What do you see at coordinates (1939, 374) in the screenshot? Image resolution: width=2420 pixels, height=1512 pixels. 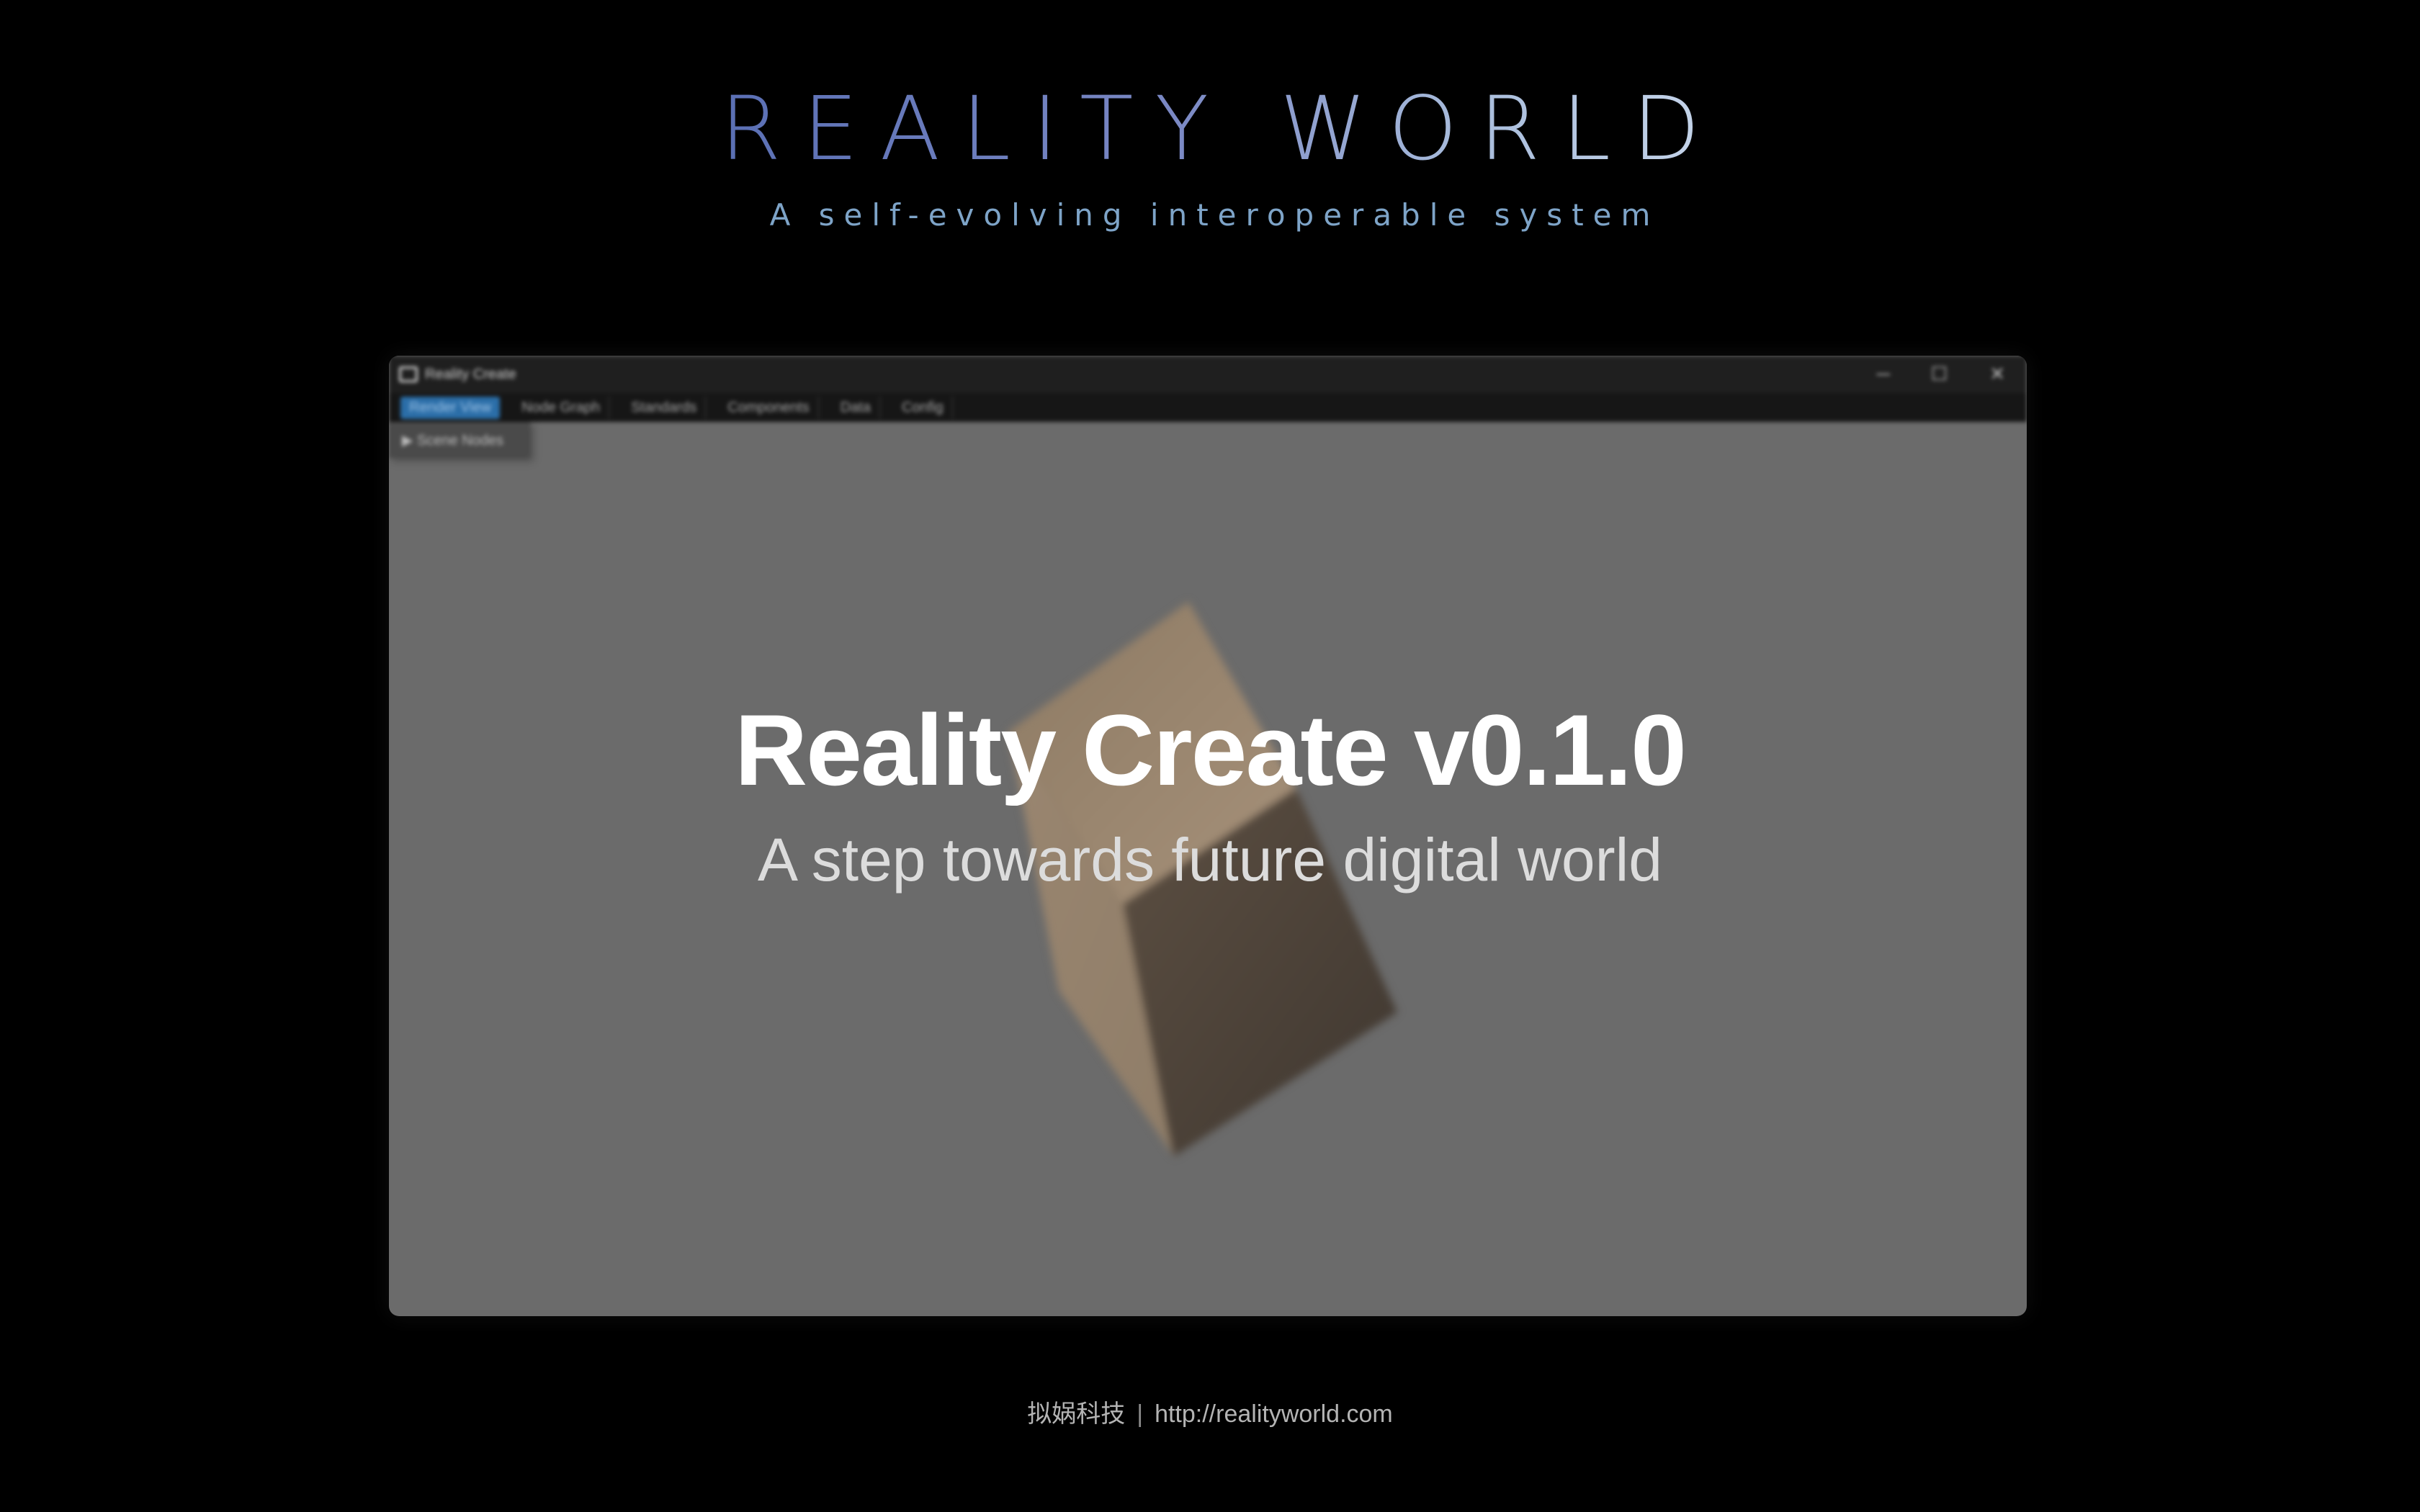 I see `maximize-icon: ☐` at bounding box center [1939, 374].